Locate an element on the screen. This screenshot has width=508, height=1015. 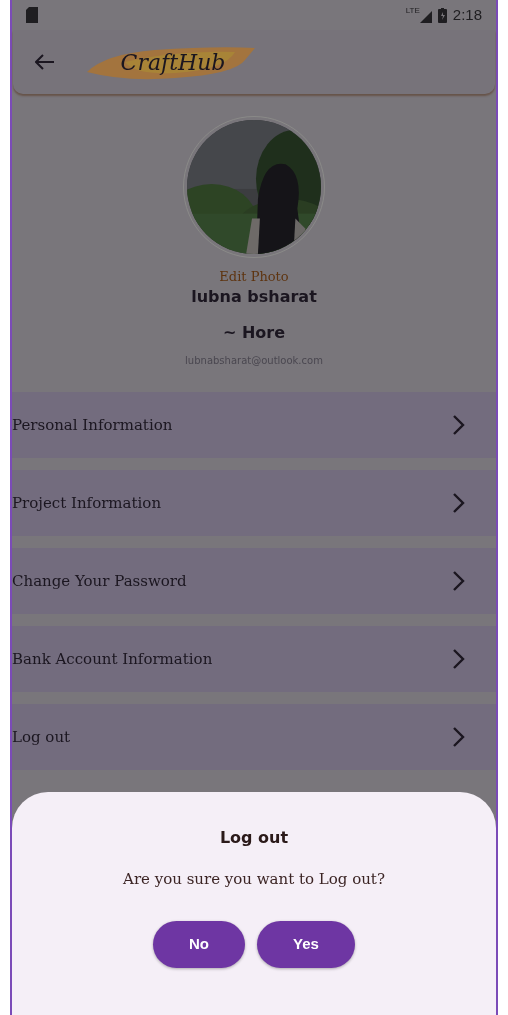
signal-icon is located at coordinates (425, 17).